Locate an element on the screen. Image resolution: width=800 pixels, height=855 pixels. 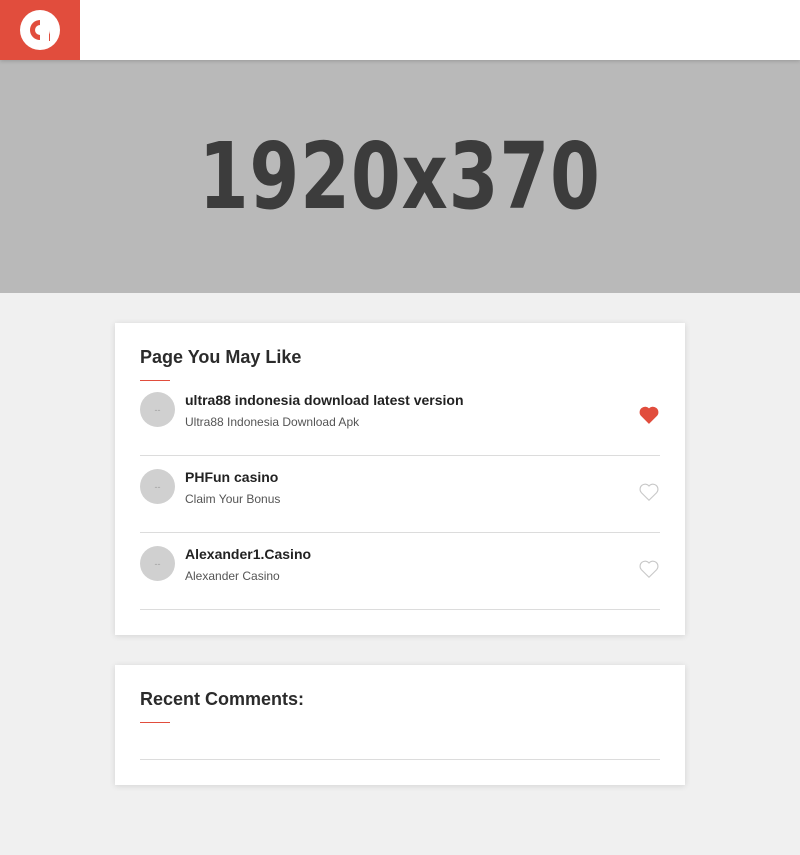
recent-comments-widget: Recent Comments: is located at coordinates (400, 725).